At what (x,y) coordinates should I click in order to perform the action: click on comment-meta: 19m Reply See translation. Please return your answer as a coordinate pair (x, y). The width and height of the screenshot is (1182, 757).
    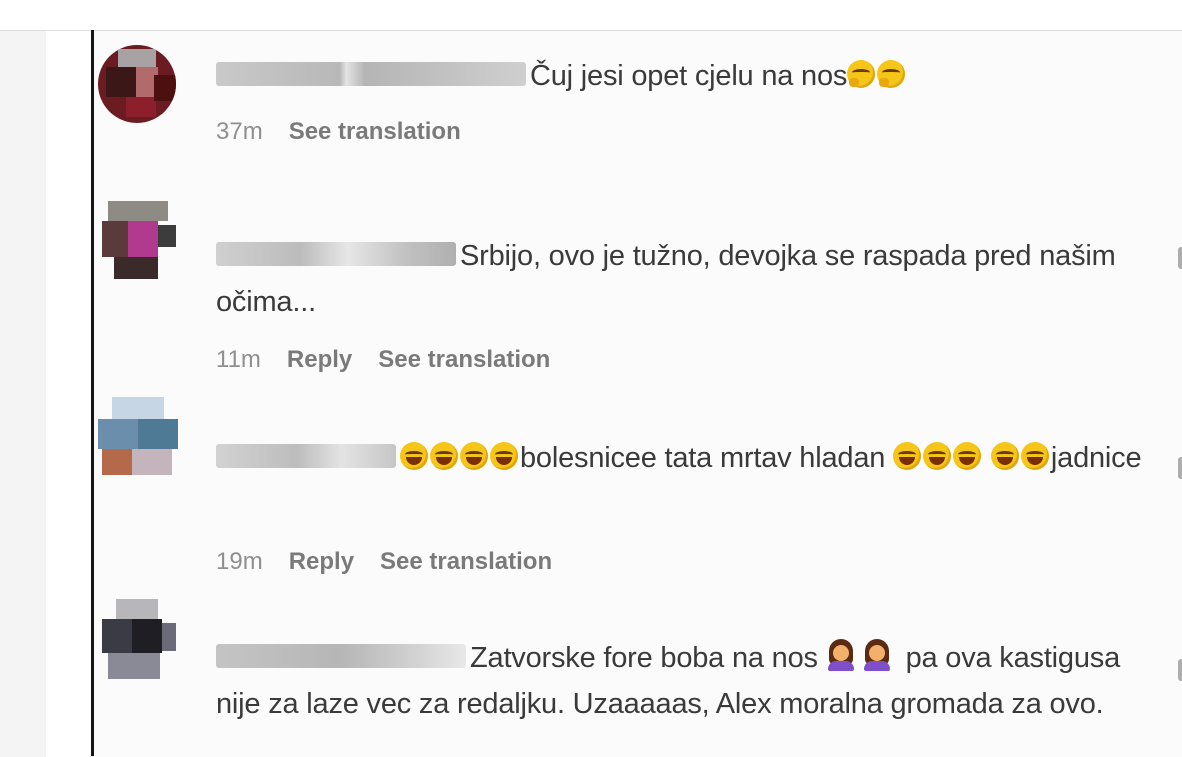
    Looking at the image, I should click on (397, 562).